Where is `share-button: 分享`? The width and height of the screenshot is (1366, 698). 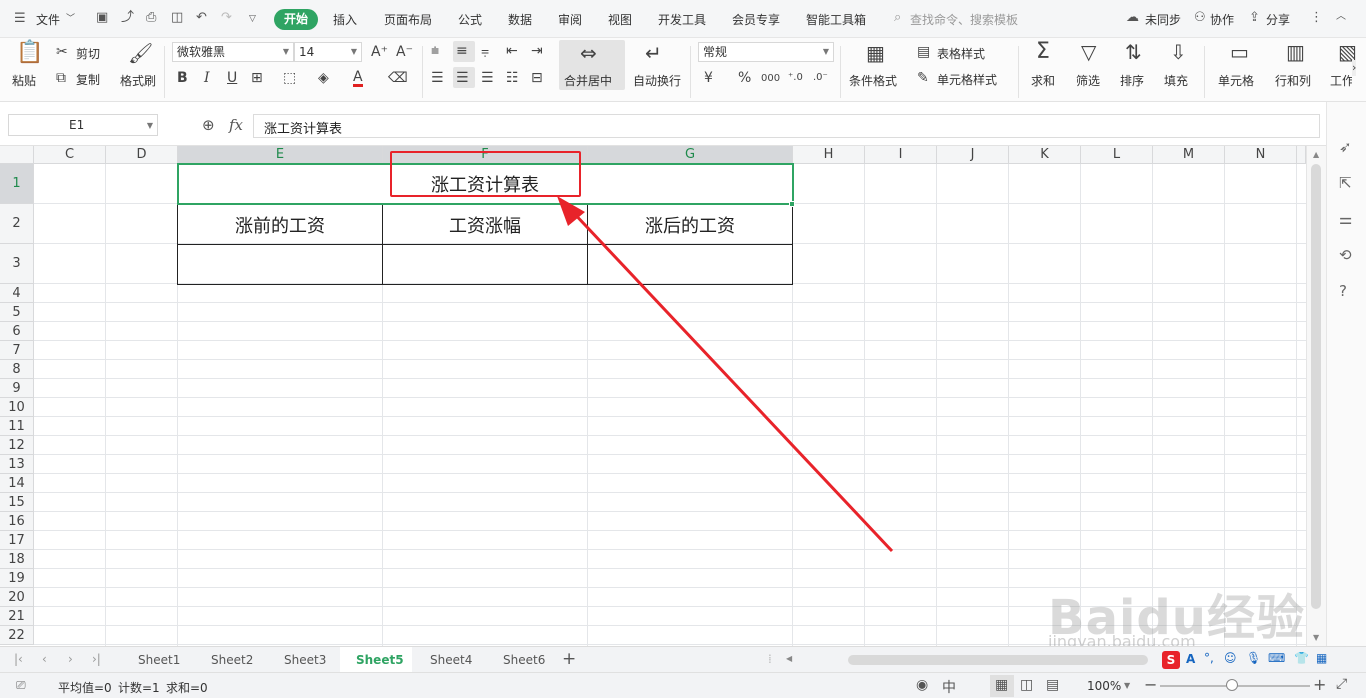
share-button: 分享 is located at coordinates (1278, 19).